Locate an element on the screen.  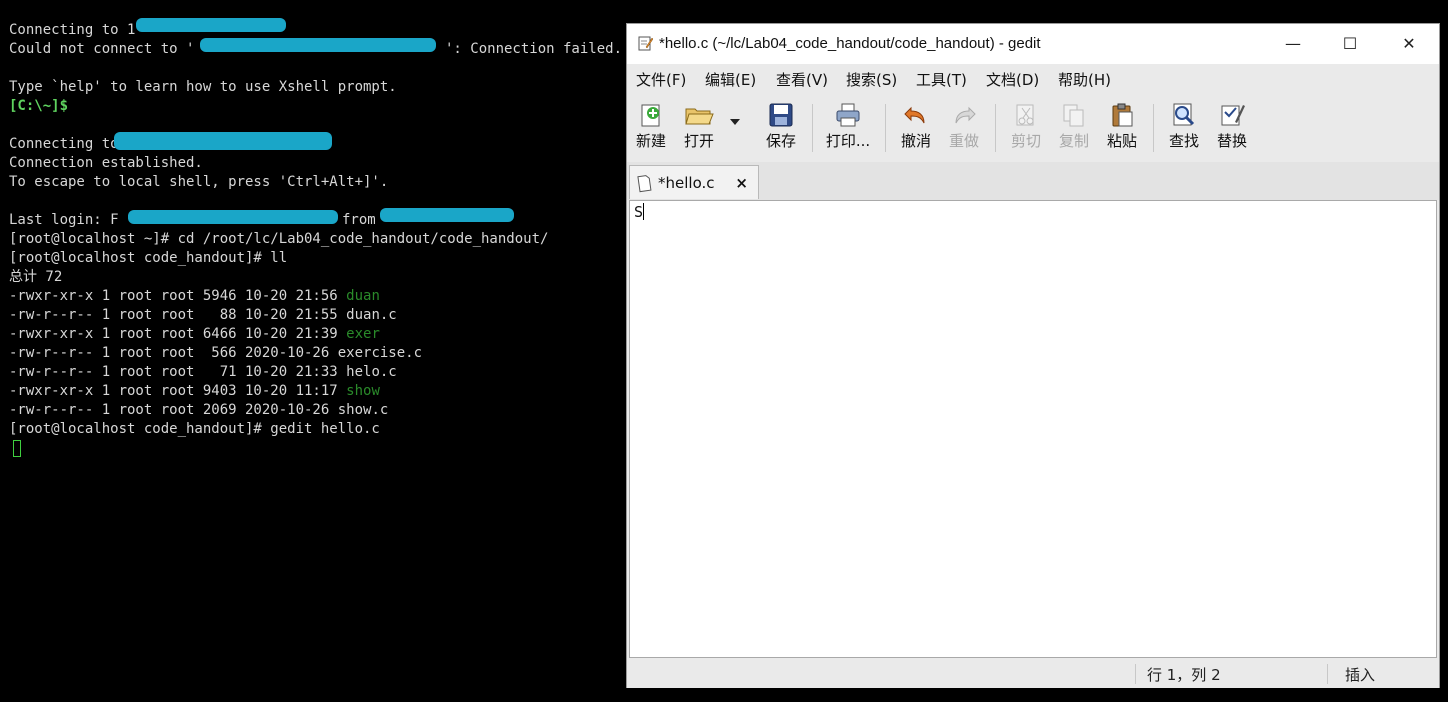
menu-search: 搜索(S) is located at coordinates (871, 79).